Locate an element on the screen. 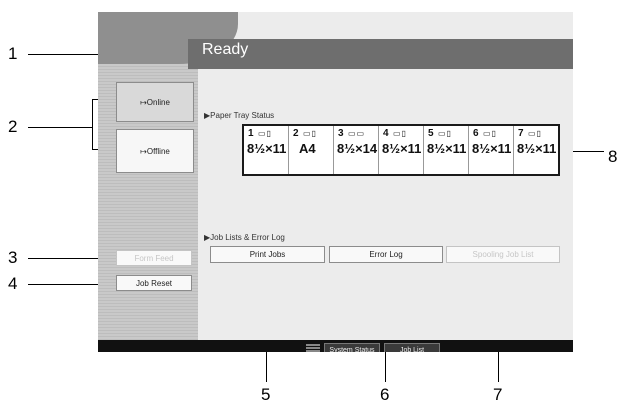 The width and height of the screenshot is (629, 405). status-message: Ready is located at coordinates (225, 49).